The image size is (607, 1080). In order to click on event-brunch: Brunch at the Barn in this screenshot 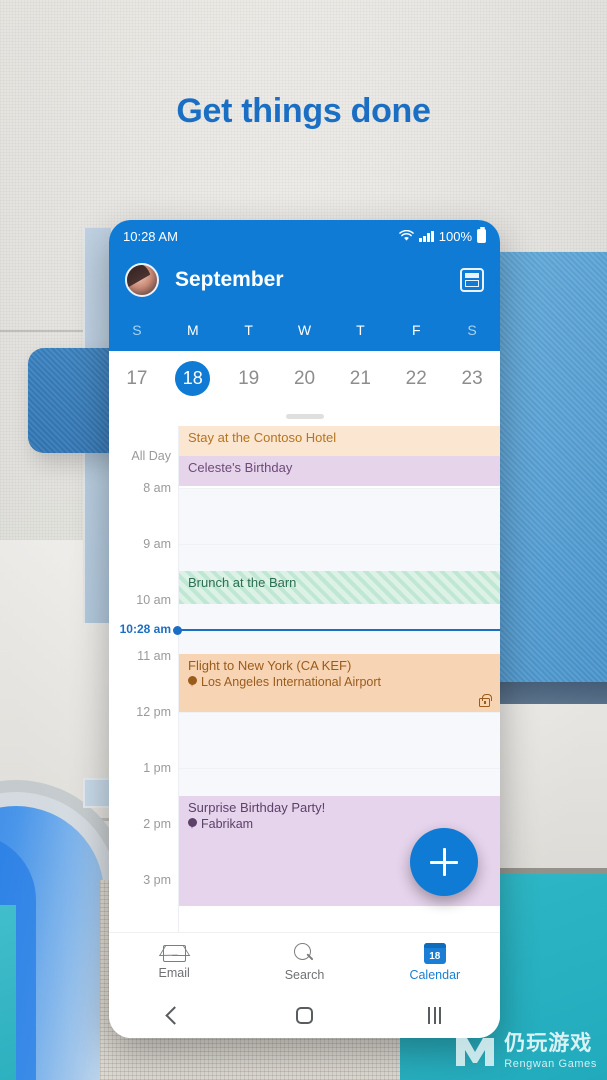, I will do `click(339, 587)`.